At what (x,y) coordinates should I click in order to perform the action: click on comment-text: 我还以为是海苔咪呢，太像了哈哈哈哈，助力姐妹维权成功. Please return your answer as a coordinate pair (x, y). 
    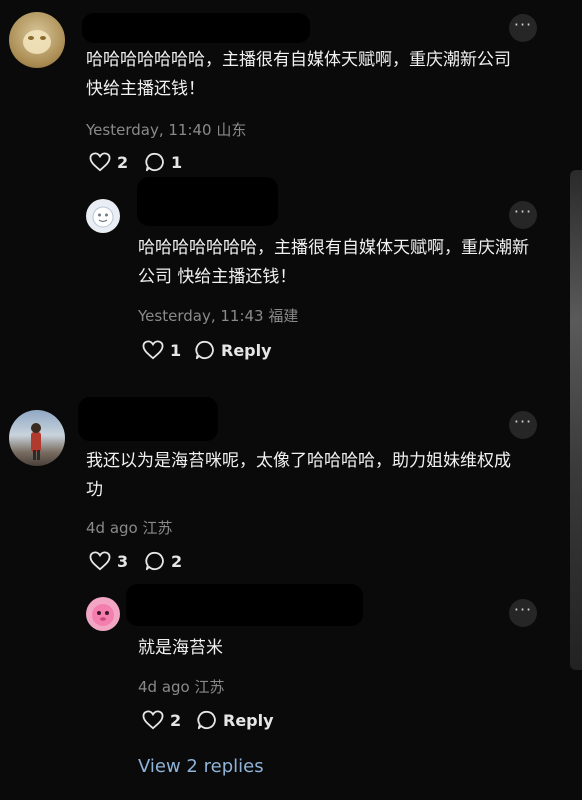
    Looking at the image, I should click on (298, 475).